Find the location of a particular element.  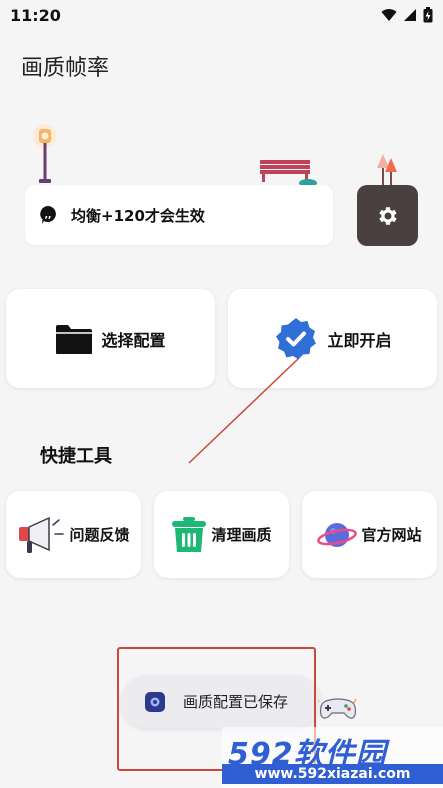

hint-text: 均衡+120才会生效 is located at coordinates (138, 215).